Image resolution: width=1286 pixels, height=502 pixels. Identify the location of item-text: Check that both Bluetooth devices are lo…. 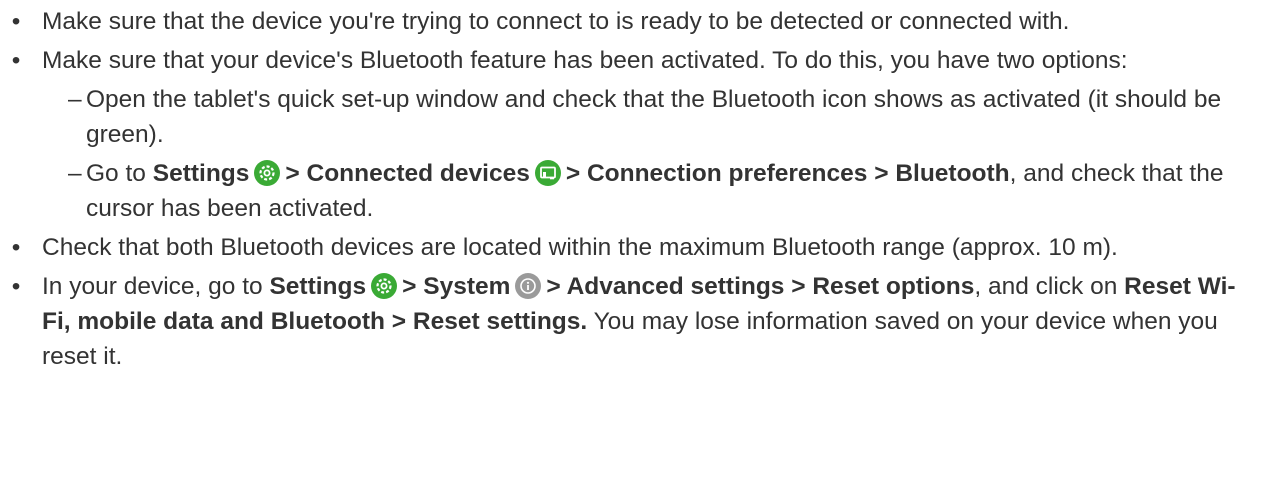
(580, 247).